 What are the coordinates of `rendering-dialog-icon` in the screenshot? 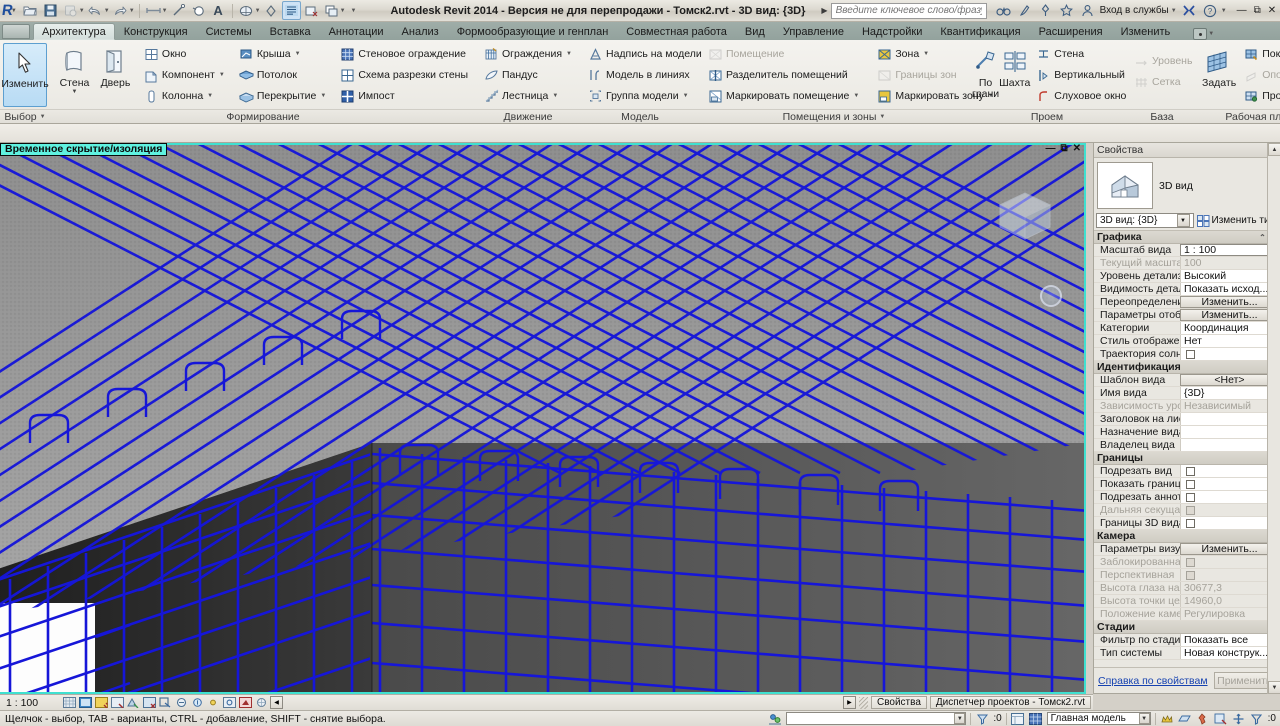 It's located at (149, 702).